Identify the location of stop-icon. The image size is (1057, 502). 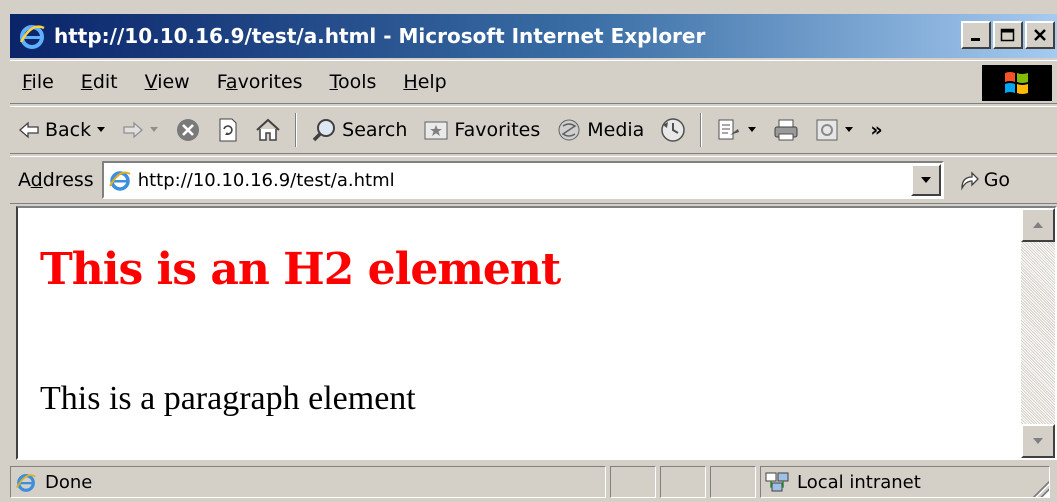
(188, 130).